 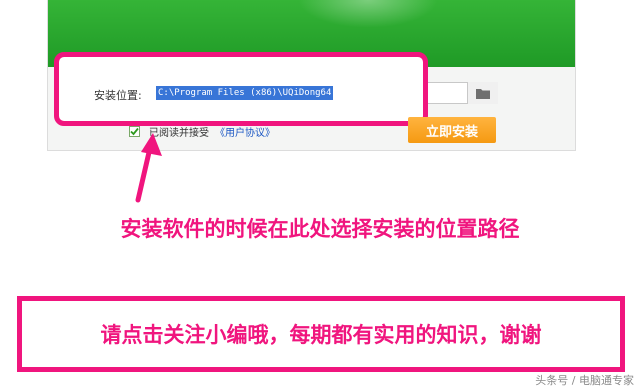 I want to click on check-icon, so click(x=134, y=131).